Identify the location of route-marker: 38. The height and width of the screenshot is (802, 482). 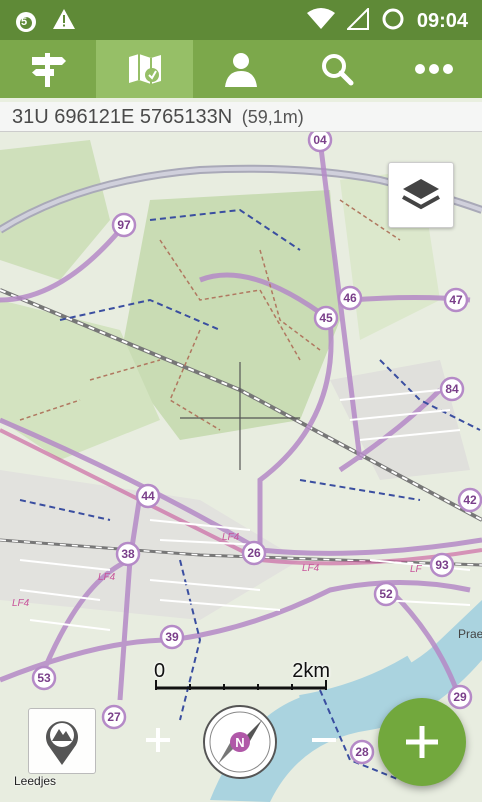
(128, 554).